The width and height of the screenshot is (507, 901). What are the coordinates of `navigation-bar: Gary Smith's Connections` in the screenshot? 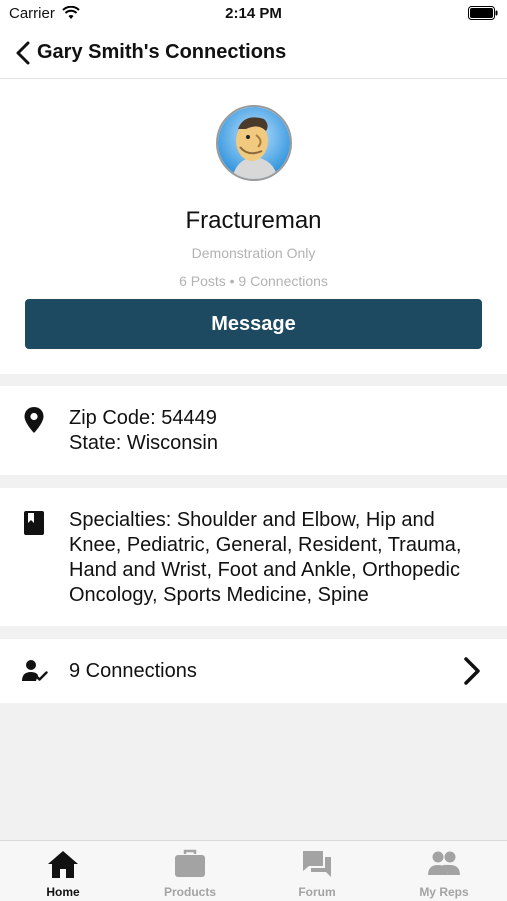 It's located at (253, 53).